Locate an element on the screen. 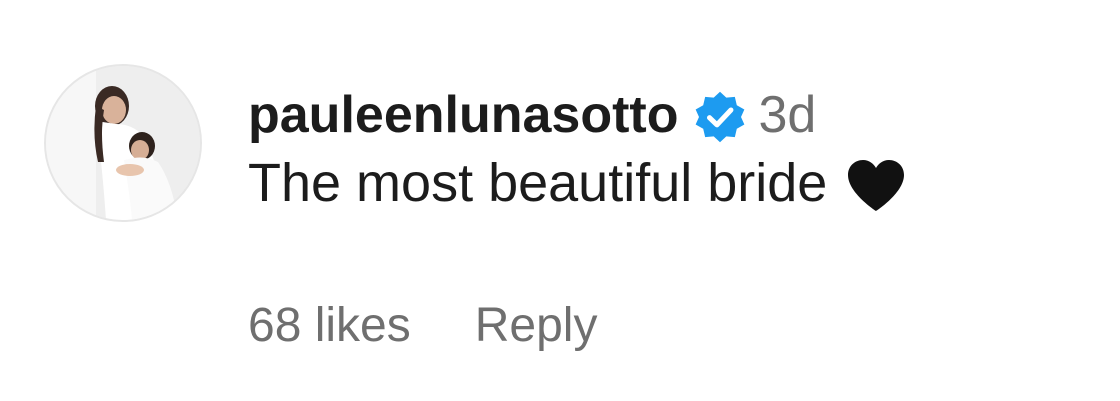  avatar-photo is located at coordinates (123, 143).